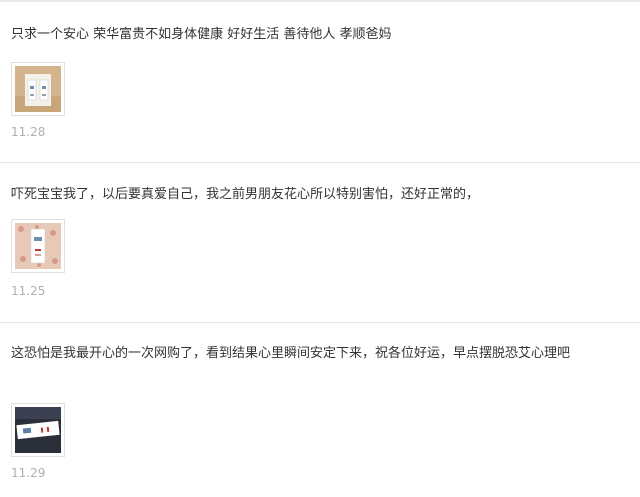 This screenshot has width=640, height=497. I want to click on review-text: 只求一个安心 荣华富贵不如身体健康 好好生活 善待他人 孝顺爸妈, so click(201, 34).